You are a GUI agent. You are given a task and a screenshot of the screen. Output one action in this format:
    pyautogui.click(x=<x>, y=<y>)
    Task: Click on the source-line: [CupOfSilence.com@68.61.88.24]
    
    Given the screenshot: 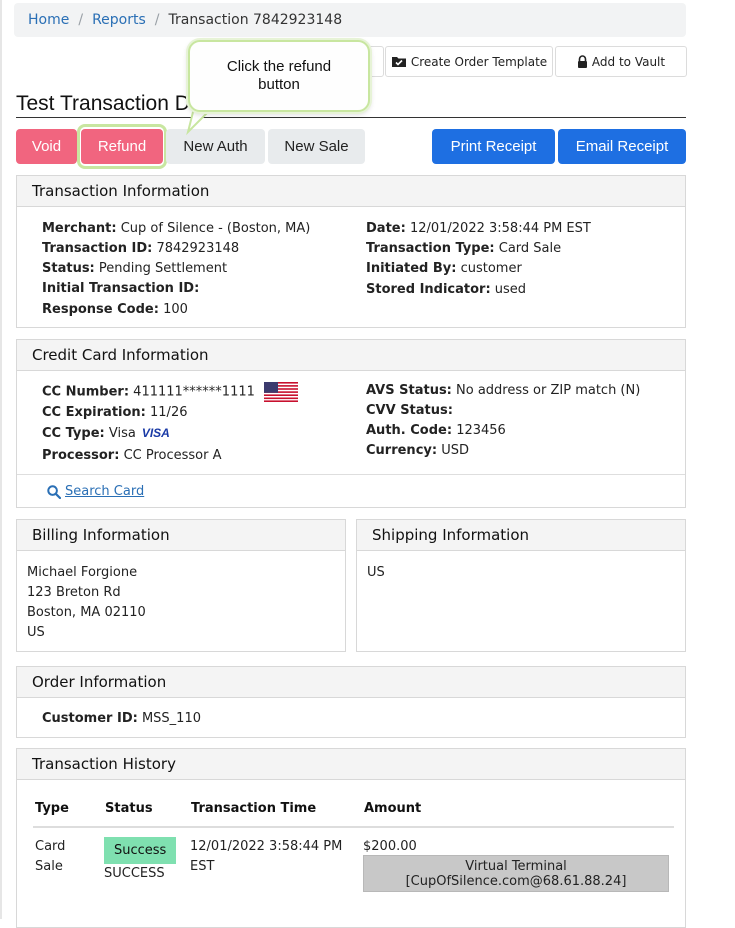 What is the action you would take?
    pyautogui.click(x=516, y=881)
    